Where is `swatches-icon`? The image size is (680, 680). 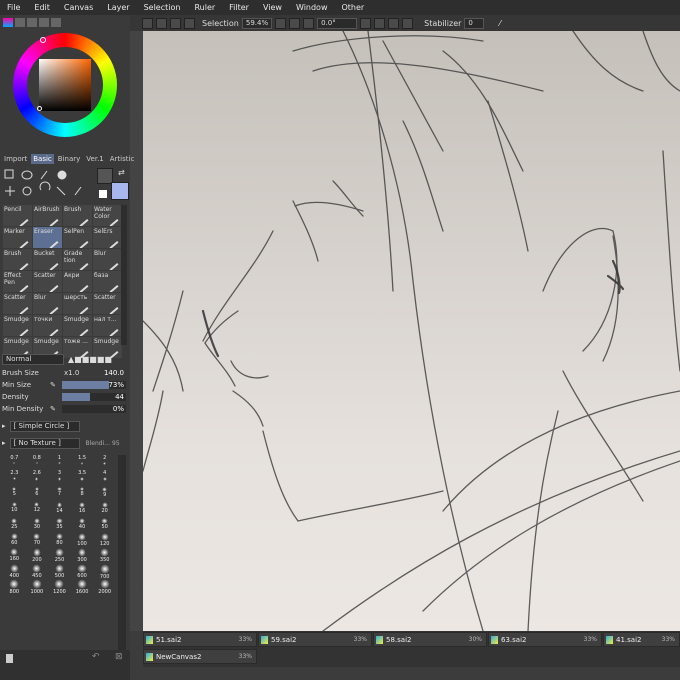 swatches-icon is located at coordinates (44, 22).